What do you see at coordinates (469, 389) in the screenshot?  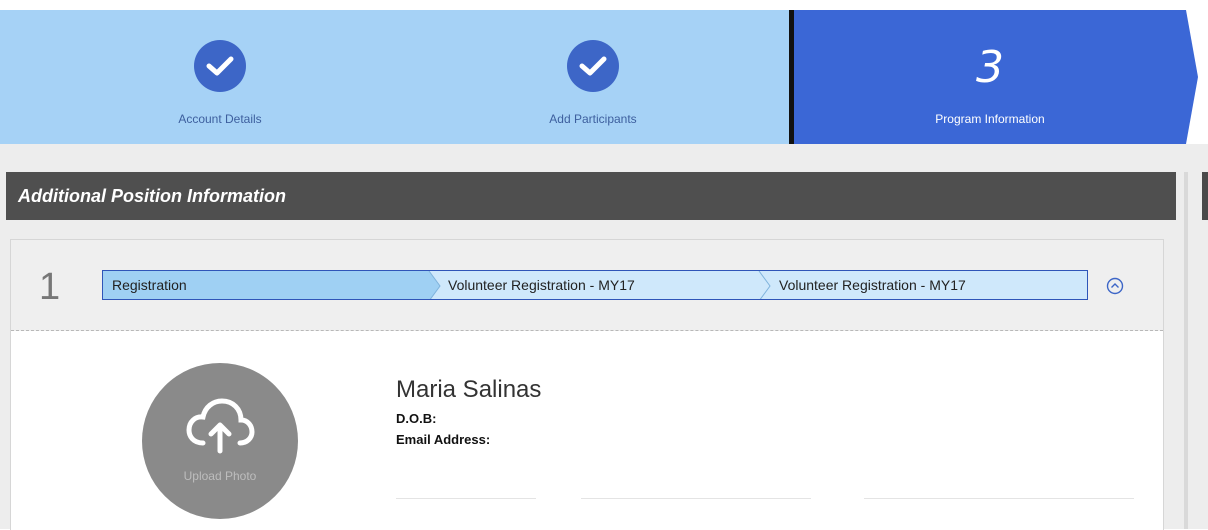 I see `participant-name: Maria Salinas` at bounding box center [469, 389].